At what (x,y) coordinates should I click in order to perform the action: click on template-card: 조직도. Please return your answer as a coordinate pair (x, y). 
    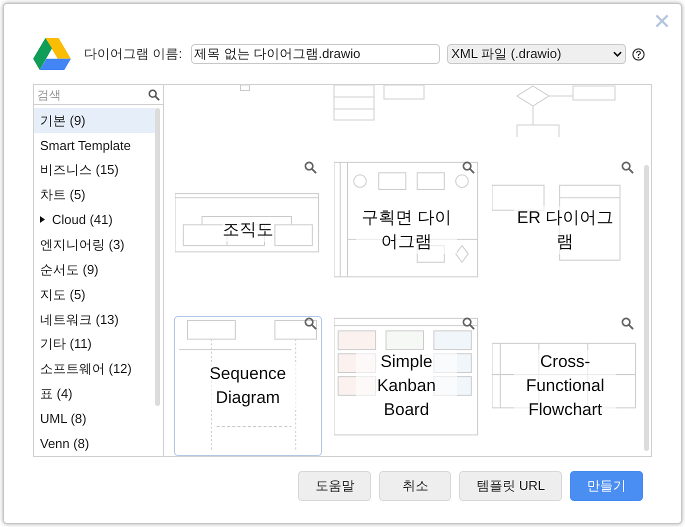
    Looking at the image, I should click on (248, 230).